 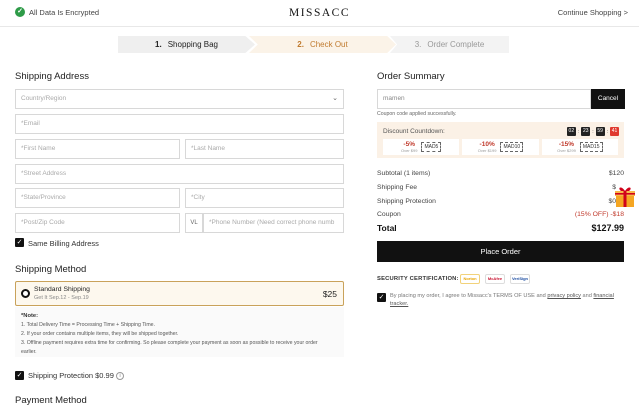 I want to click on order-summary-title: Order Summary, so click(x=411, y=76).